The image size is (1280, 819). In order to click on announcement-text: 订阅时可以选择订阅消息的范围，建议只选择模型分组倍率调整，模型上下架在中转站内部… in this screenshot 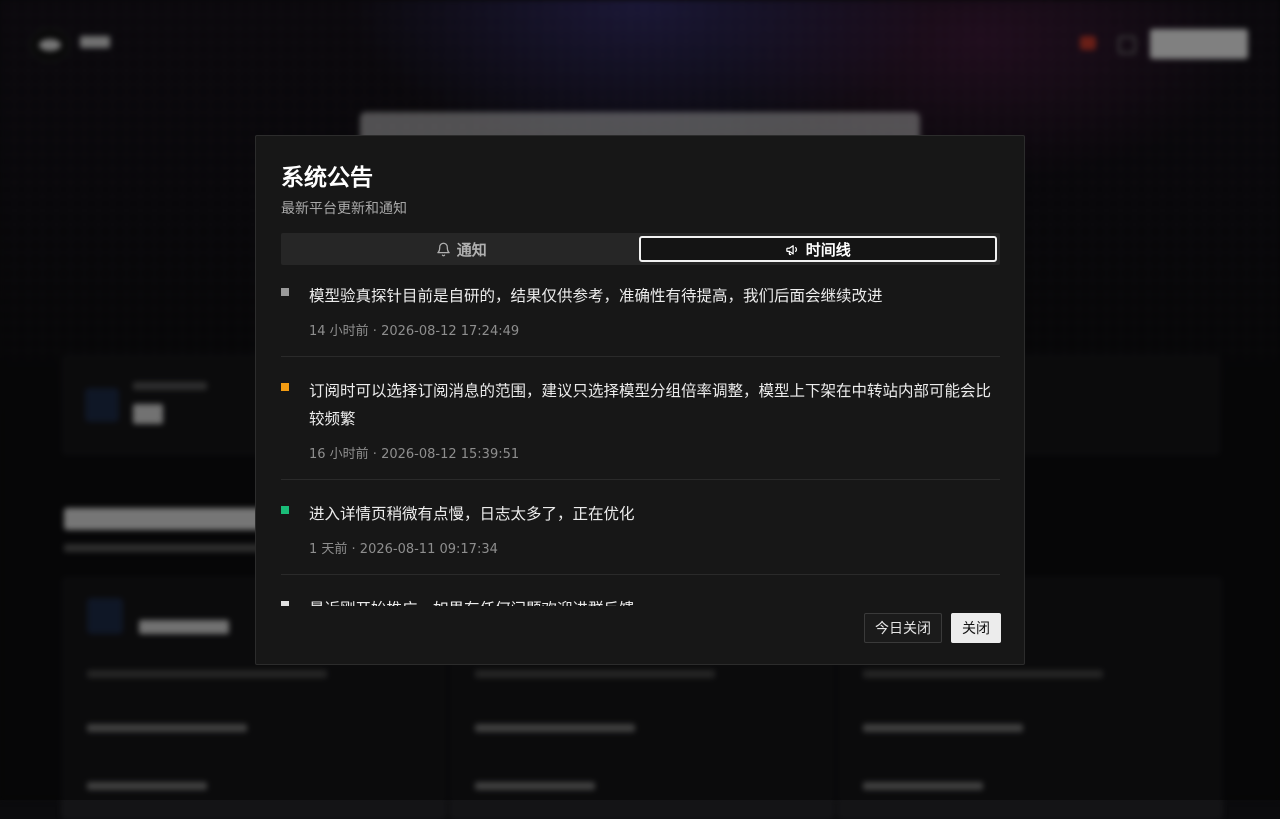, I will do `click(650, 405)`.